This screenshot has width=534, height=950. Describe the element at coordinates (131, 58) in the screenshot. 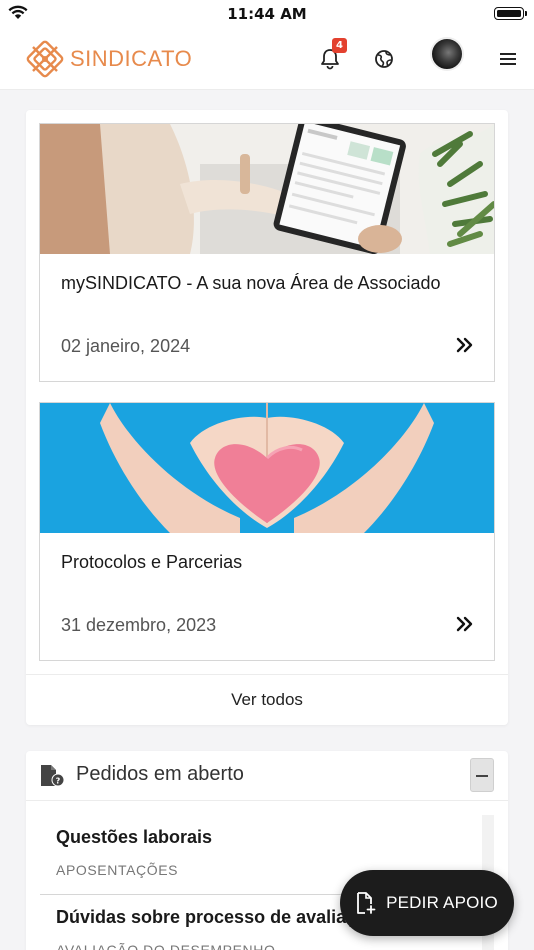

I see `logo-text: SINDICATO` at that location.